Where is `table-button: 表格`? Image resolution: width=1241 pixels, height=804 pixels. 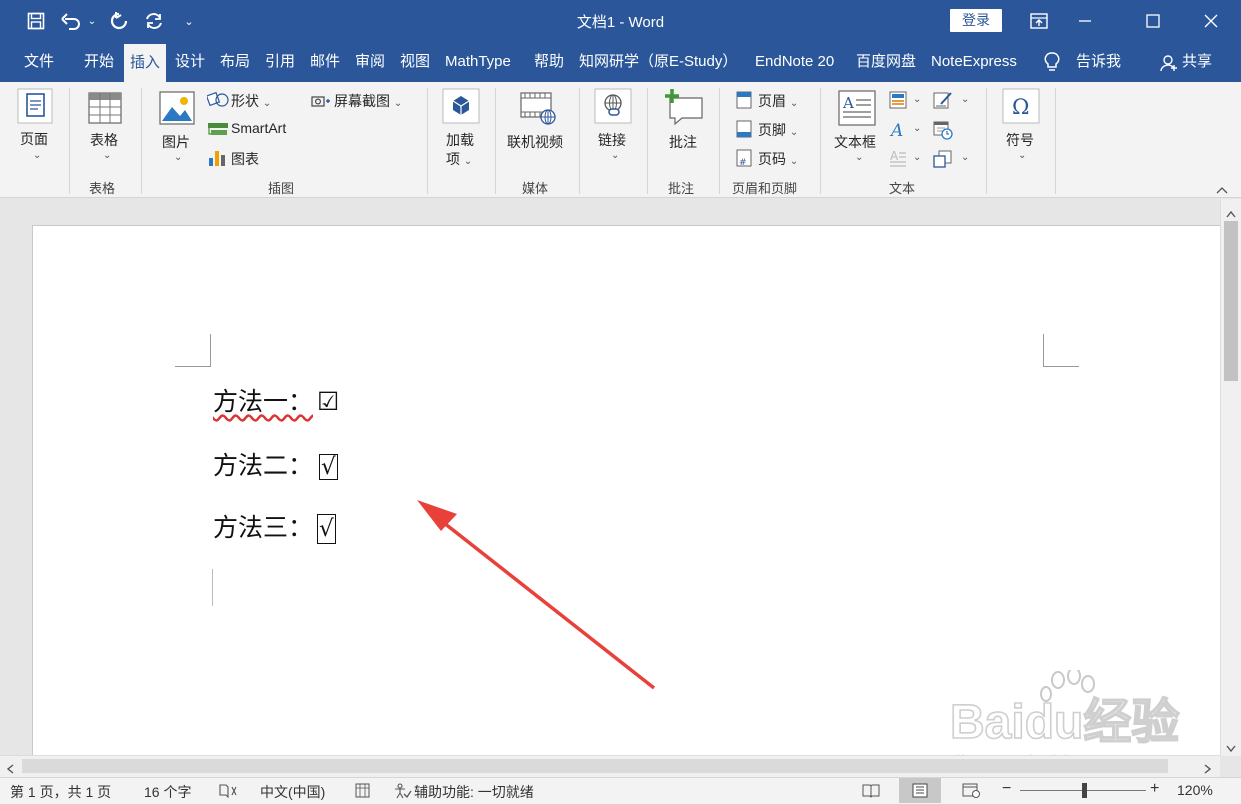 table-button: 表格 is located at coordinates (104, 140).